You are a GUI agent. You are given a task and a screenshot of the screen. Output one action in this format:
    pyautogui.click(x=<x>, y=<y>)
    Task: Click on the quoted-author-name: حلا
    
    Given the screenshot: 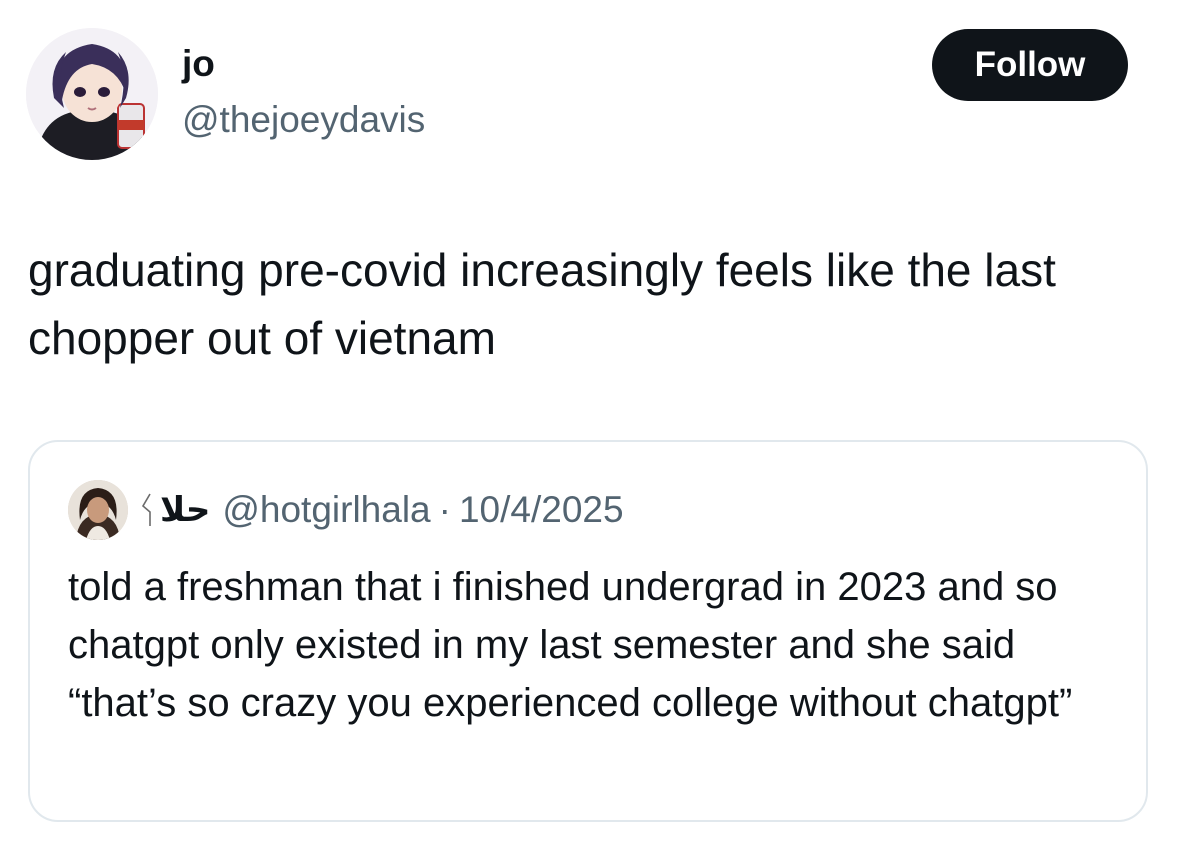 What is the action you would take?
    pyautogui.click(x=185, y=510)
    